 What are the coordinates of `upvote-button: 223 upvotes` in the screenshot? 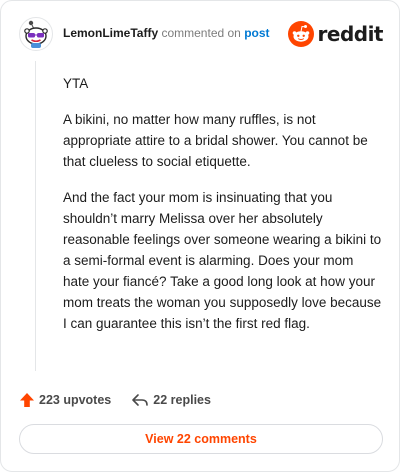 It's located at (65, 400).